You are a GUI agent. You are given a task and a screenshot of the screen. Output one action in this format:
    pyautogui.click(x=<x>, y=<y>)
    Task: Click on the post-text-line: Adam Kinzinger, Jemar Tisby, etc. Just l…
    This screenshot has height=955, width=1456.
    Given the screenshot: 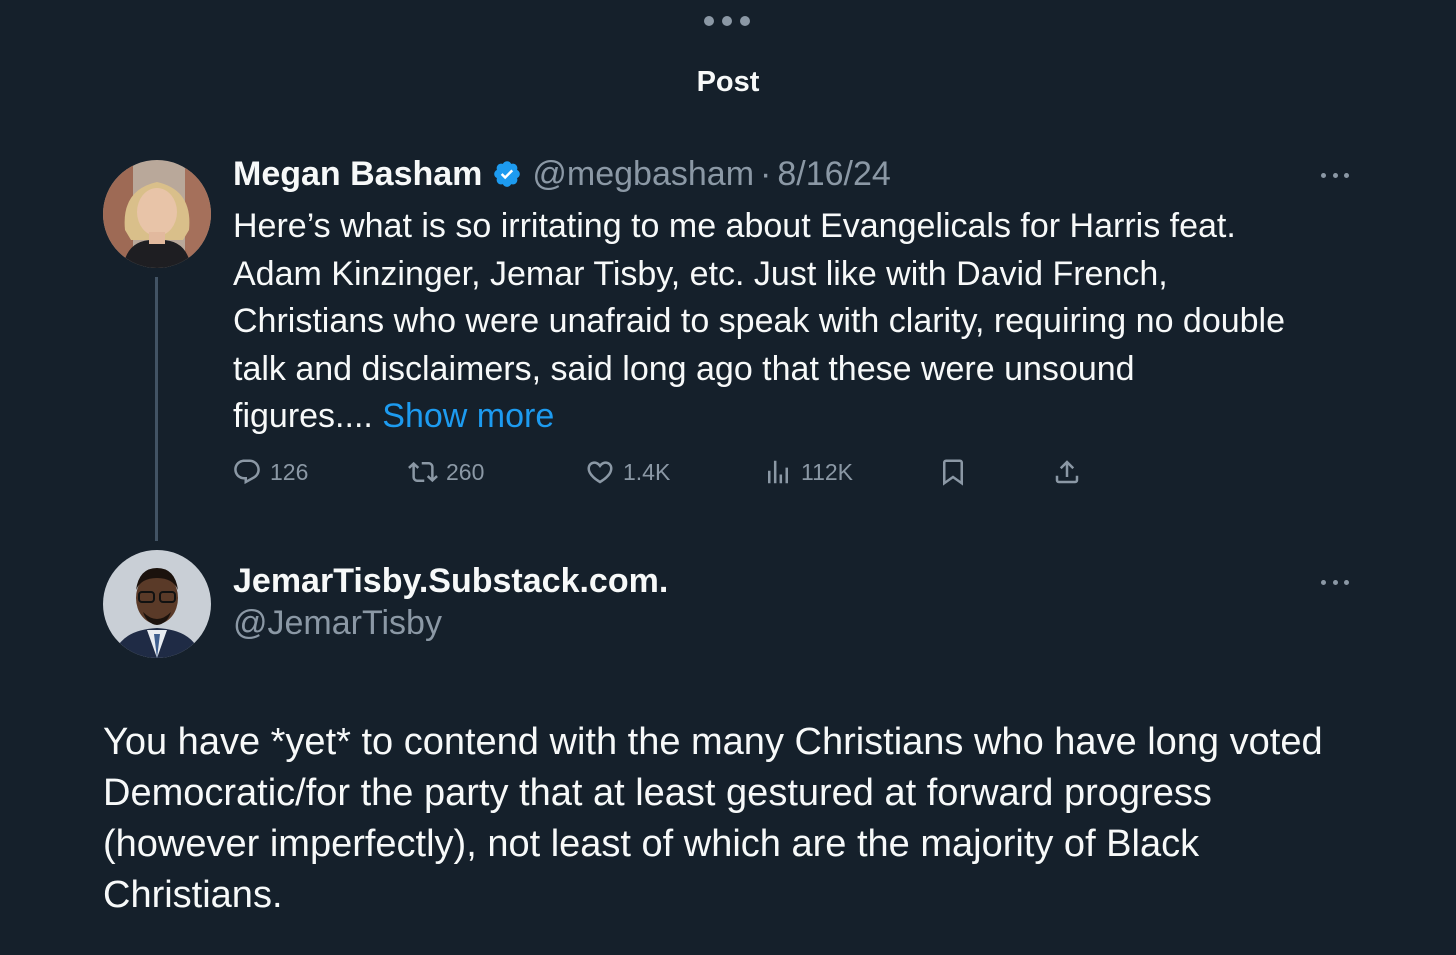 What is the action you would take?
    pyautogui.click(x=700, y=273)
    